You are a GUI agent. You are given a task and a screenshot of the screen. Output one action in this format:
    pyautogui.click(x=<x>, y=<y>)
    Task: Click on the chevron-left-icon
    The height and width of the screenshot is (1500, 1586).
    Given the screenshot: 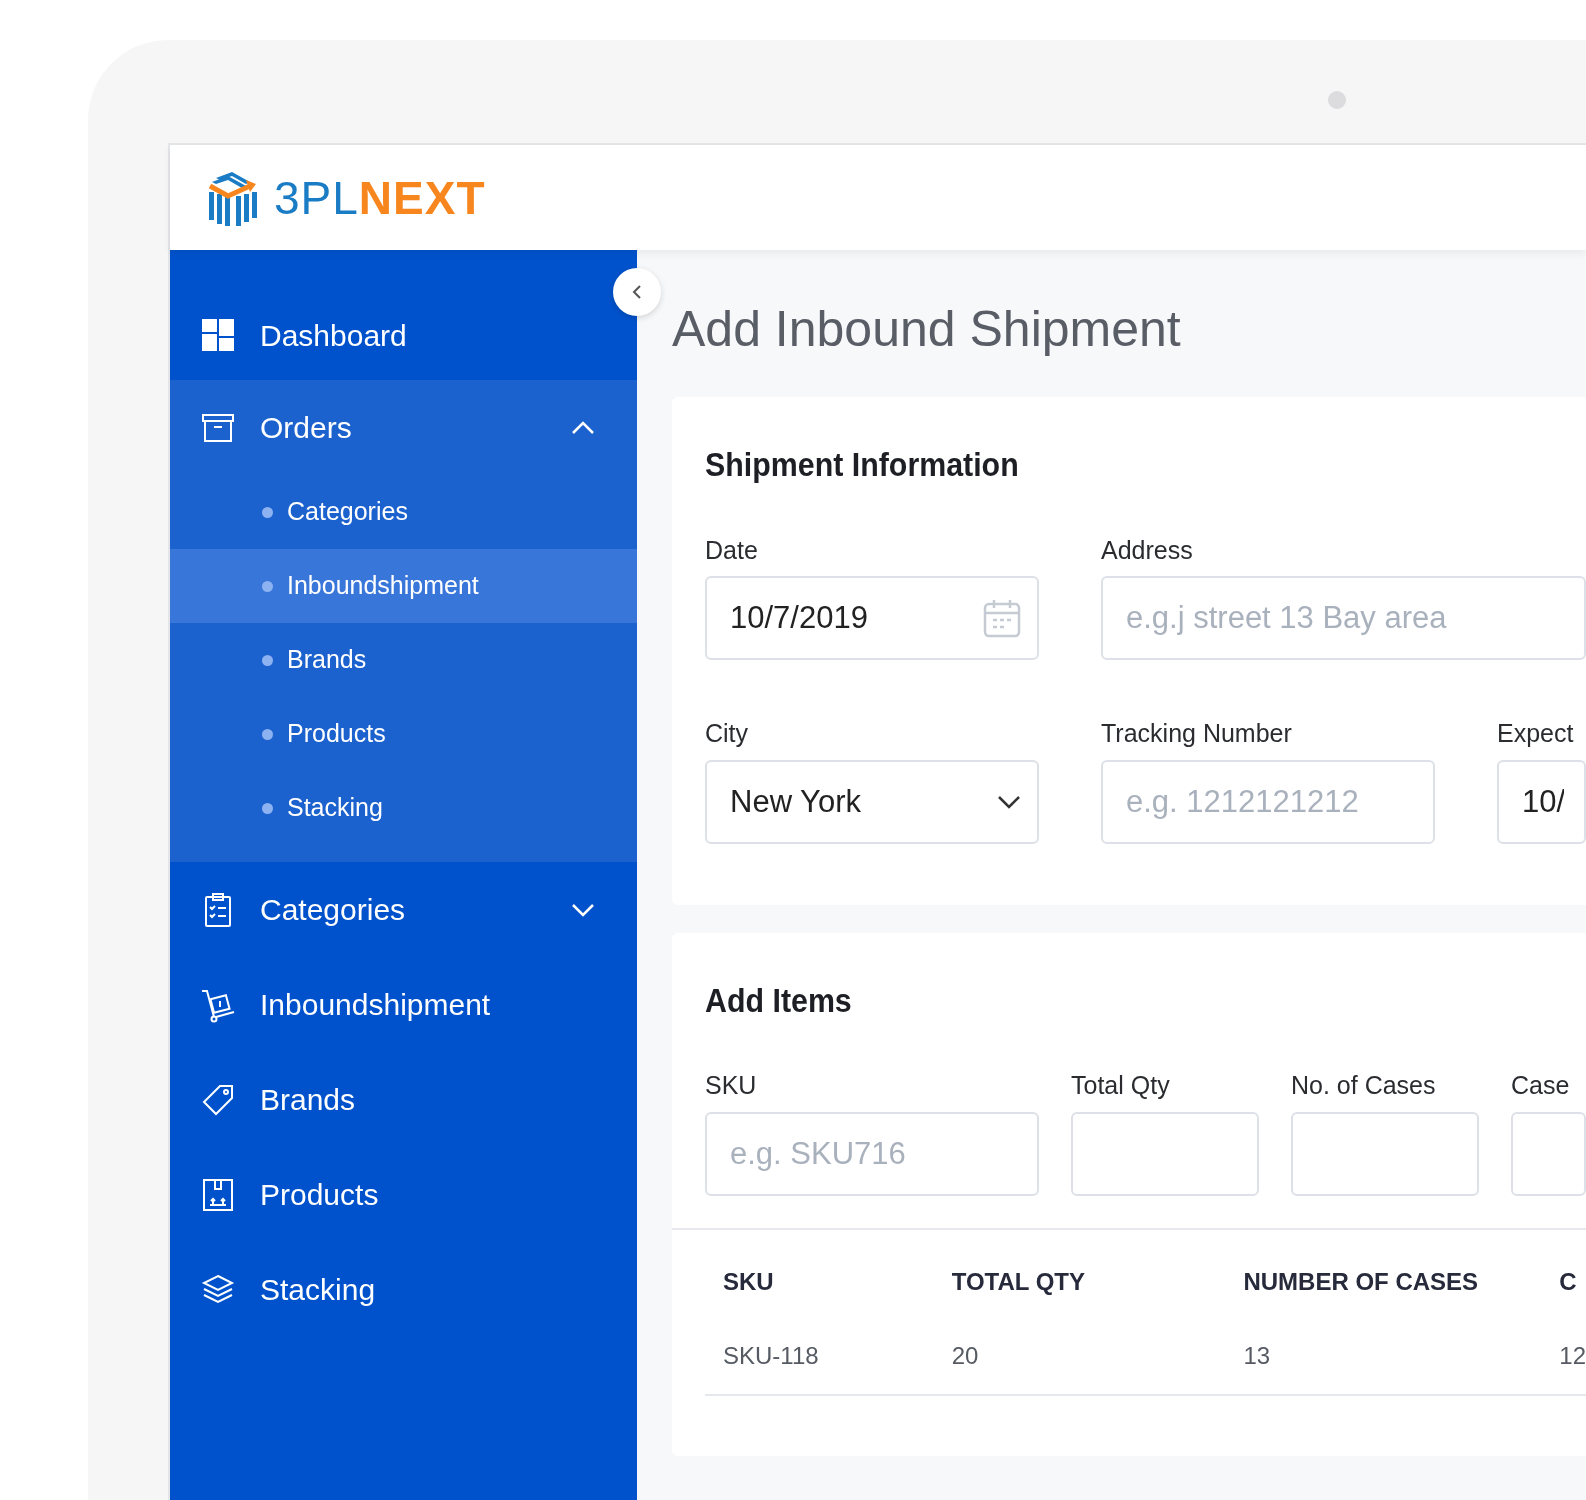 What is the action you would take?
    pyautogui.click(x=637, y=292)
    